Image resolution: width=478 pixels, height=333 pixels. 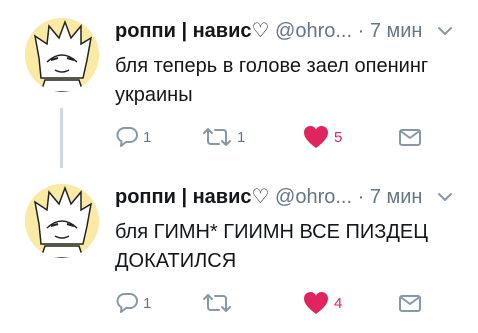 I want to click on like-count: 4, so click(x=338, y=303).